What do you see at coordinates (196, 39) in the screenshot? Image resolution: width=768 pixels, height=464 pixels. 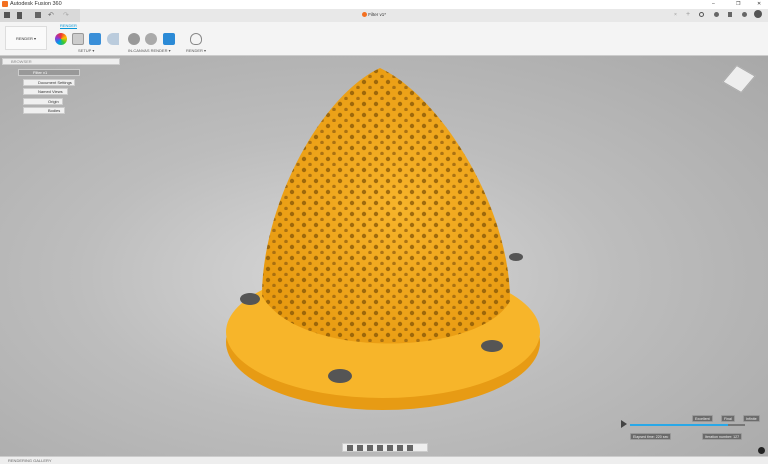 I see `render-teapot-icon` at bounding box center [196, 39].